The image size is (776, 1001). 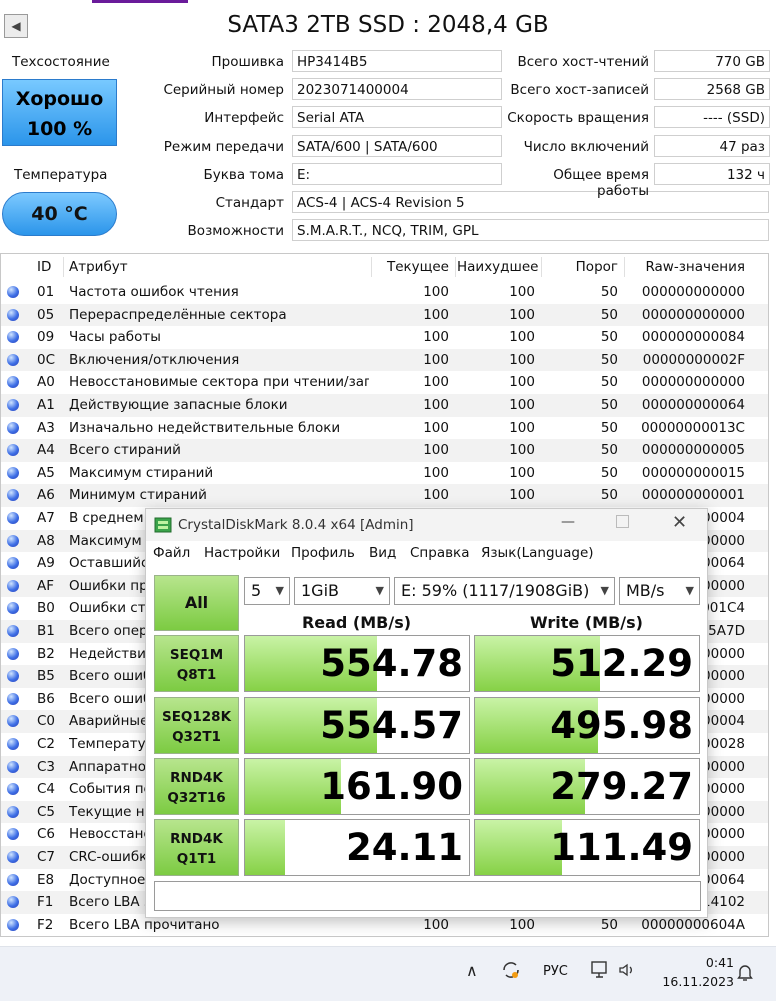 I want to click on serial-field: 2023071400004, so click(x=397, y=89).